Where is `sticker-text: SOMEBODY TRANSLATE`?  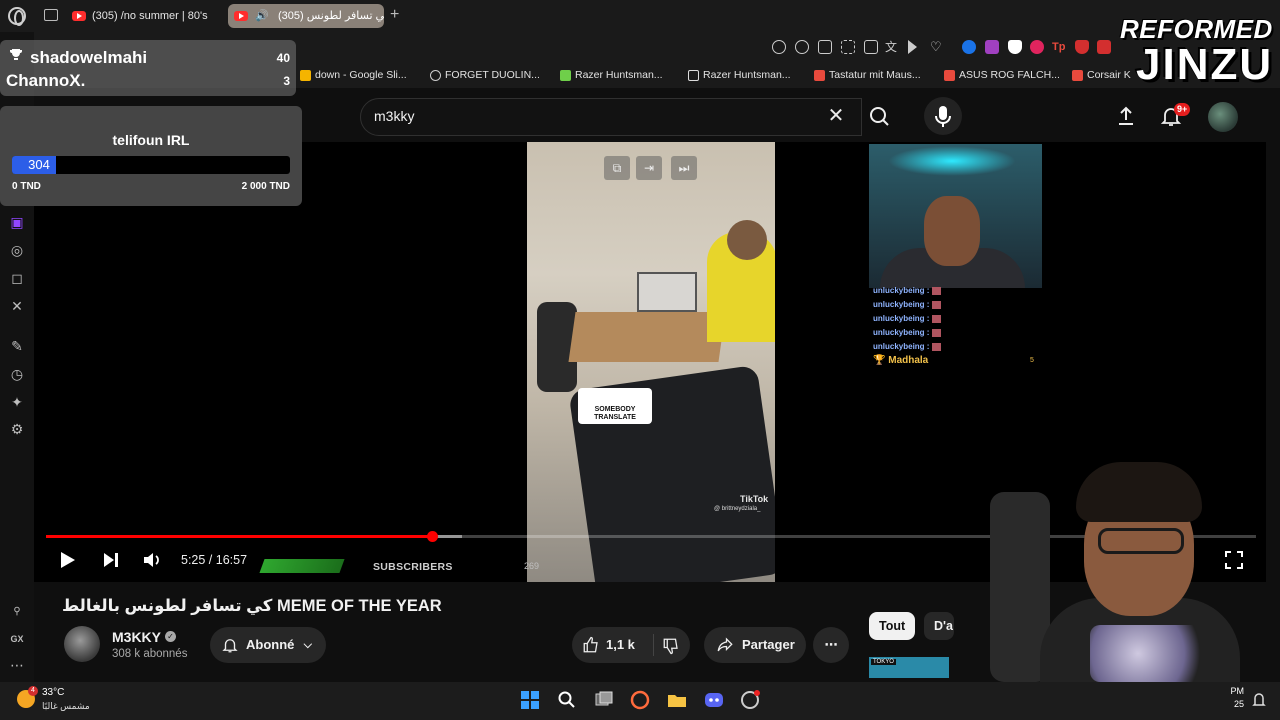 sticker-text: SOMEBODY TRANSLATE is located at coordinates (615, 413).